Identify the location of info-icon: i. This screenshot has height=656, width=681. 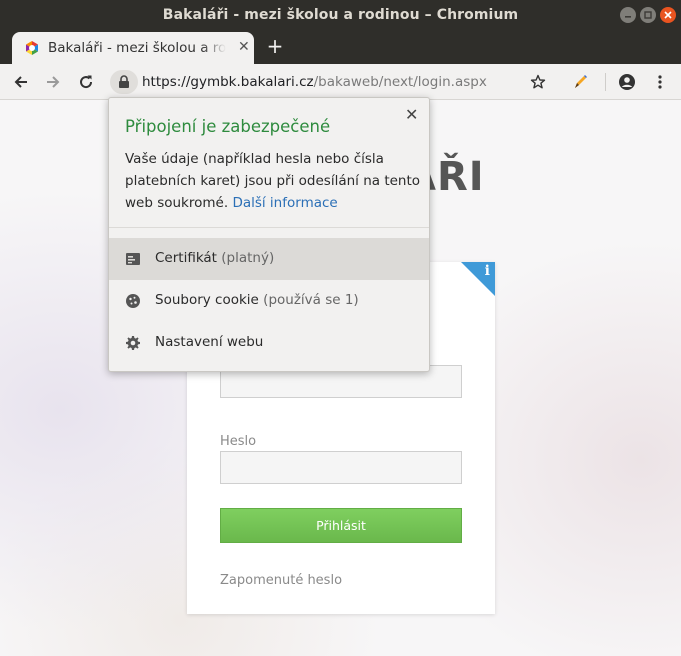
(487, 271).